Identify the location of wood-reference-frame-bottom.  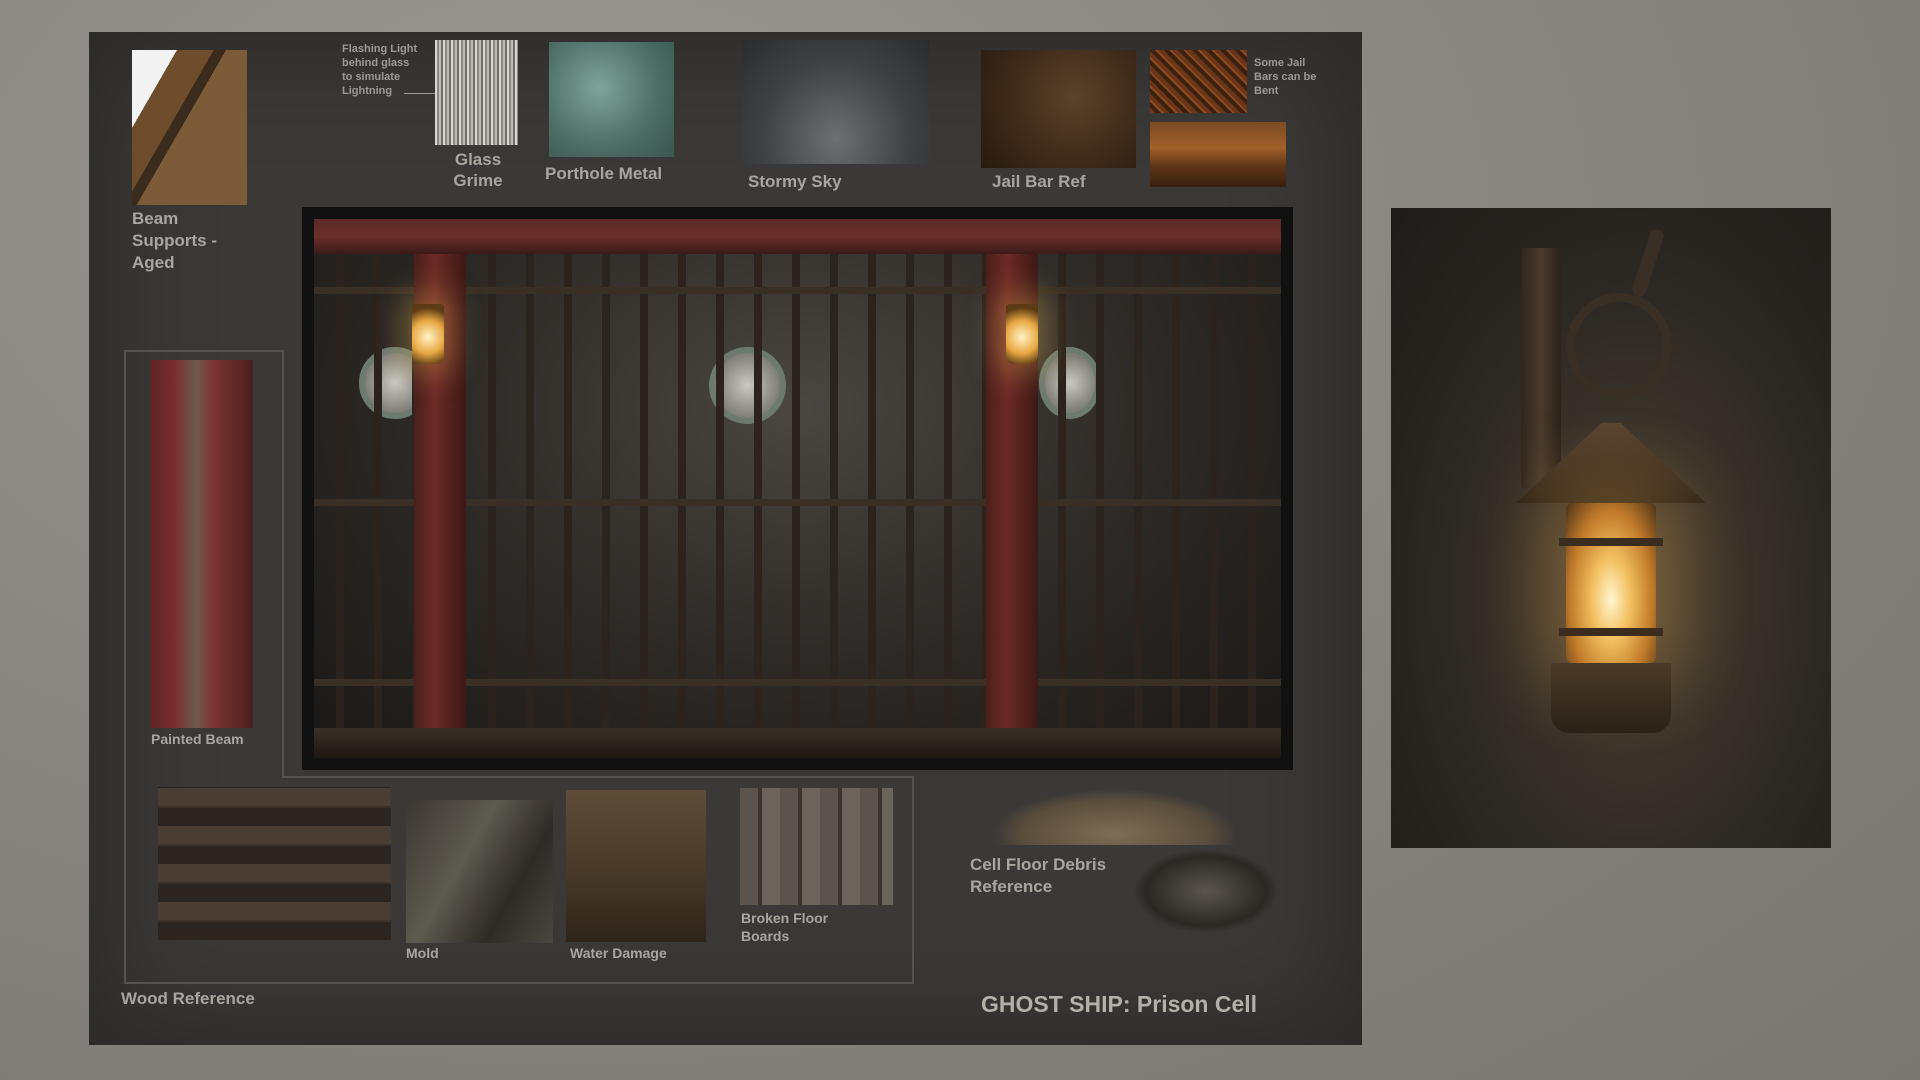
(519, 983).